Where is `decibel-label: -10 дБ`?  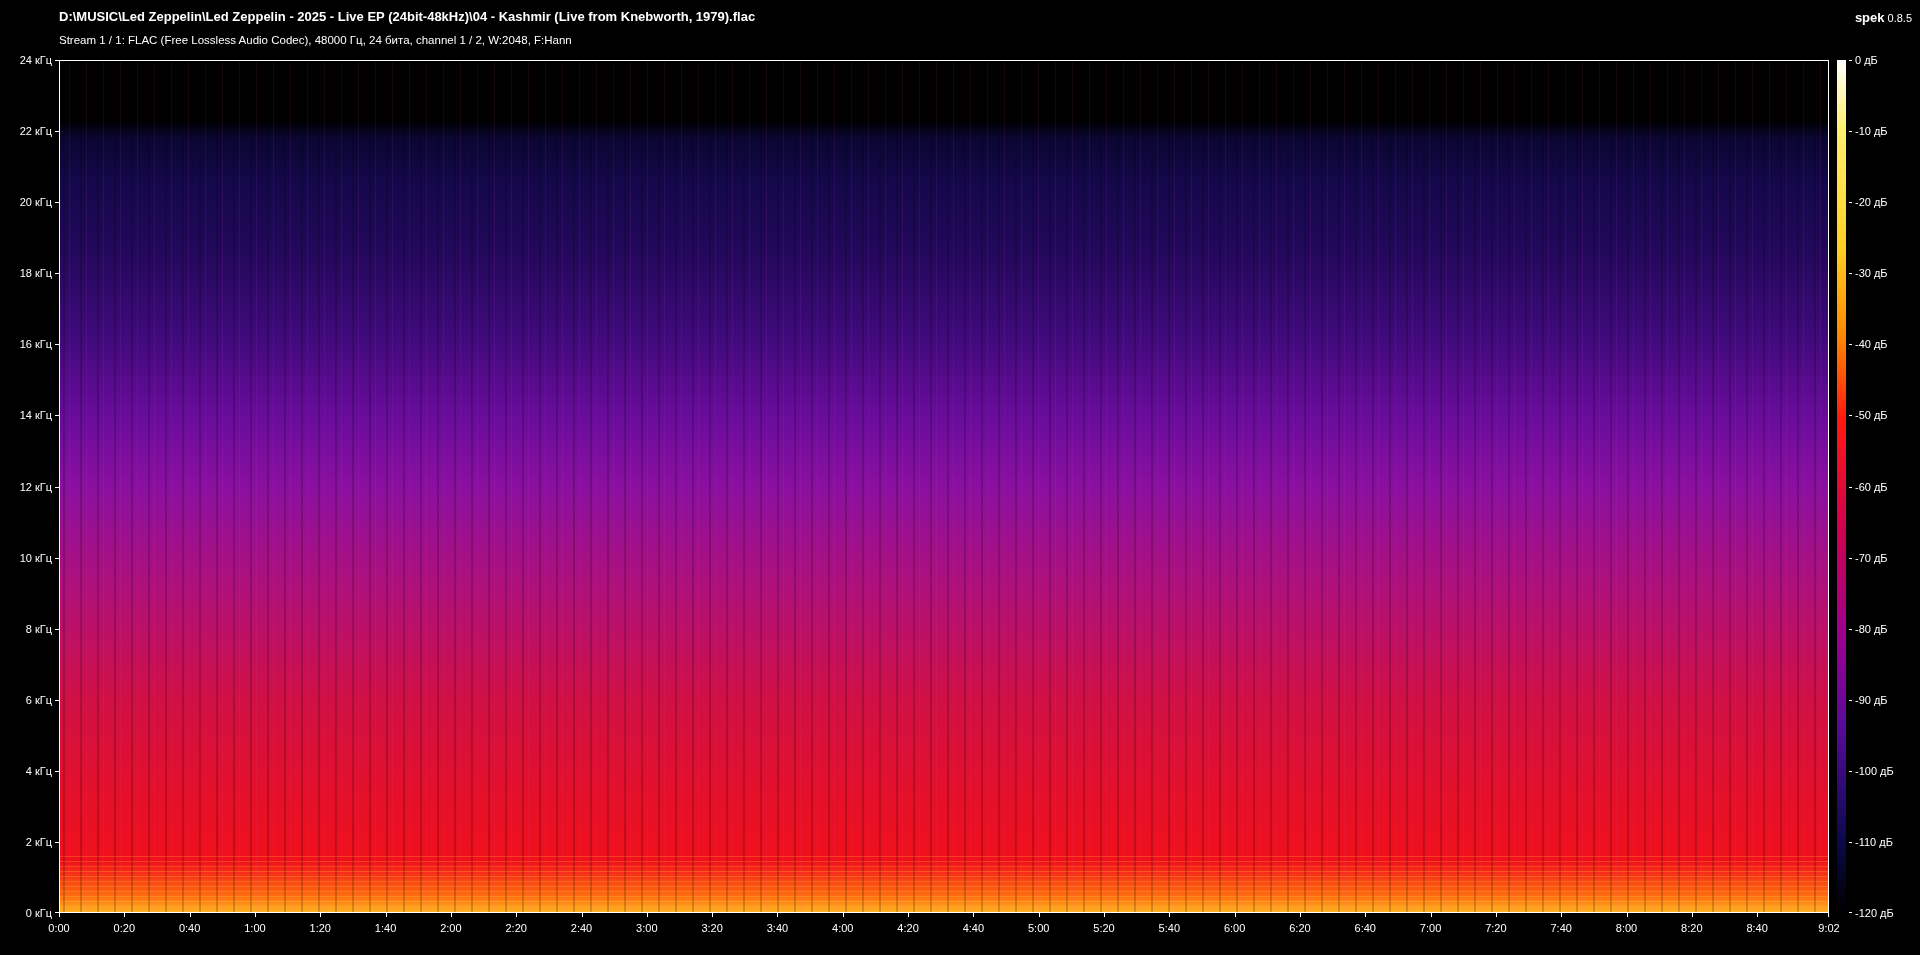
decibel-label: -10 дБ is located at coordinates (1871, 131).